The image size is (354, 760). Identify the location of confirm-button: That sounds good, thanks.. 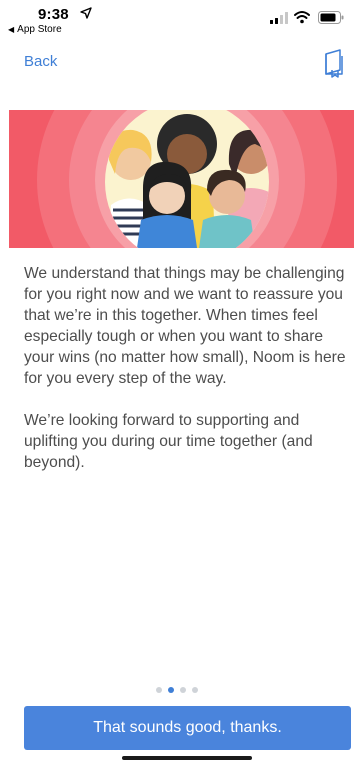
(187, 728).